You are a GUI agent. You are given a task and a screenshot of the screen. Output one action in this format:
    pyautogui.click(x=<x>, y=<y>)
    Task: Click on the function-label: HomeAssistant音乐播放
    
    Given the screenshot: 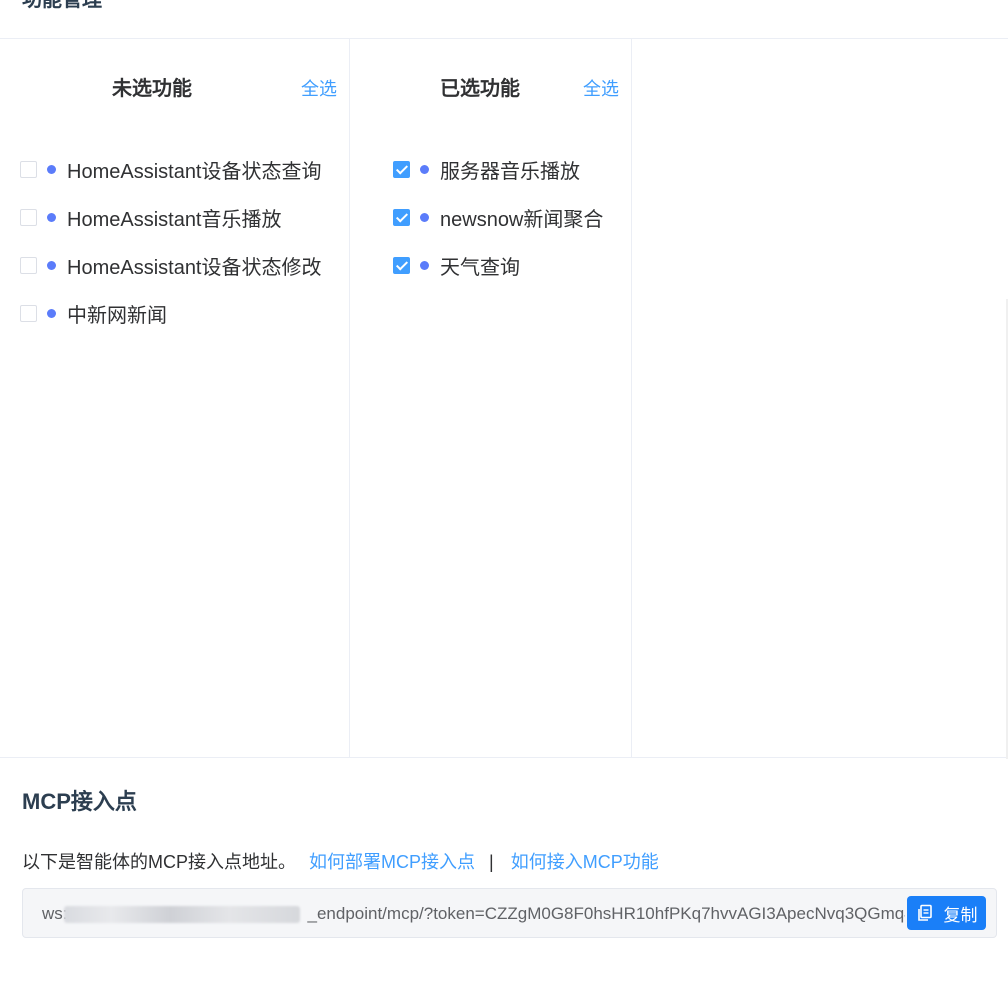 What is the action you would take?
    pyautogui.click(x=174, y=219)
    